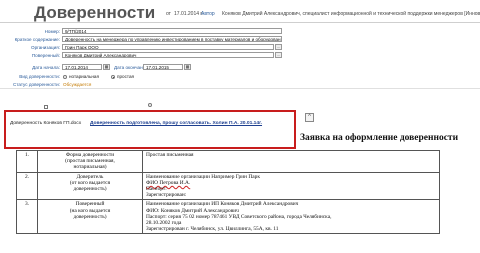  What do you see at coordinates (240, 88) in the screenshot?
I see `form-divider` at bounding box center [240, 88].